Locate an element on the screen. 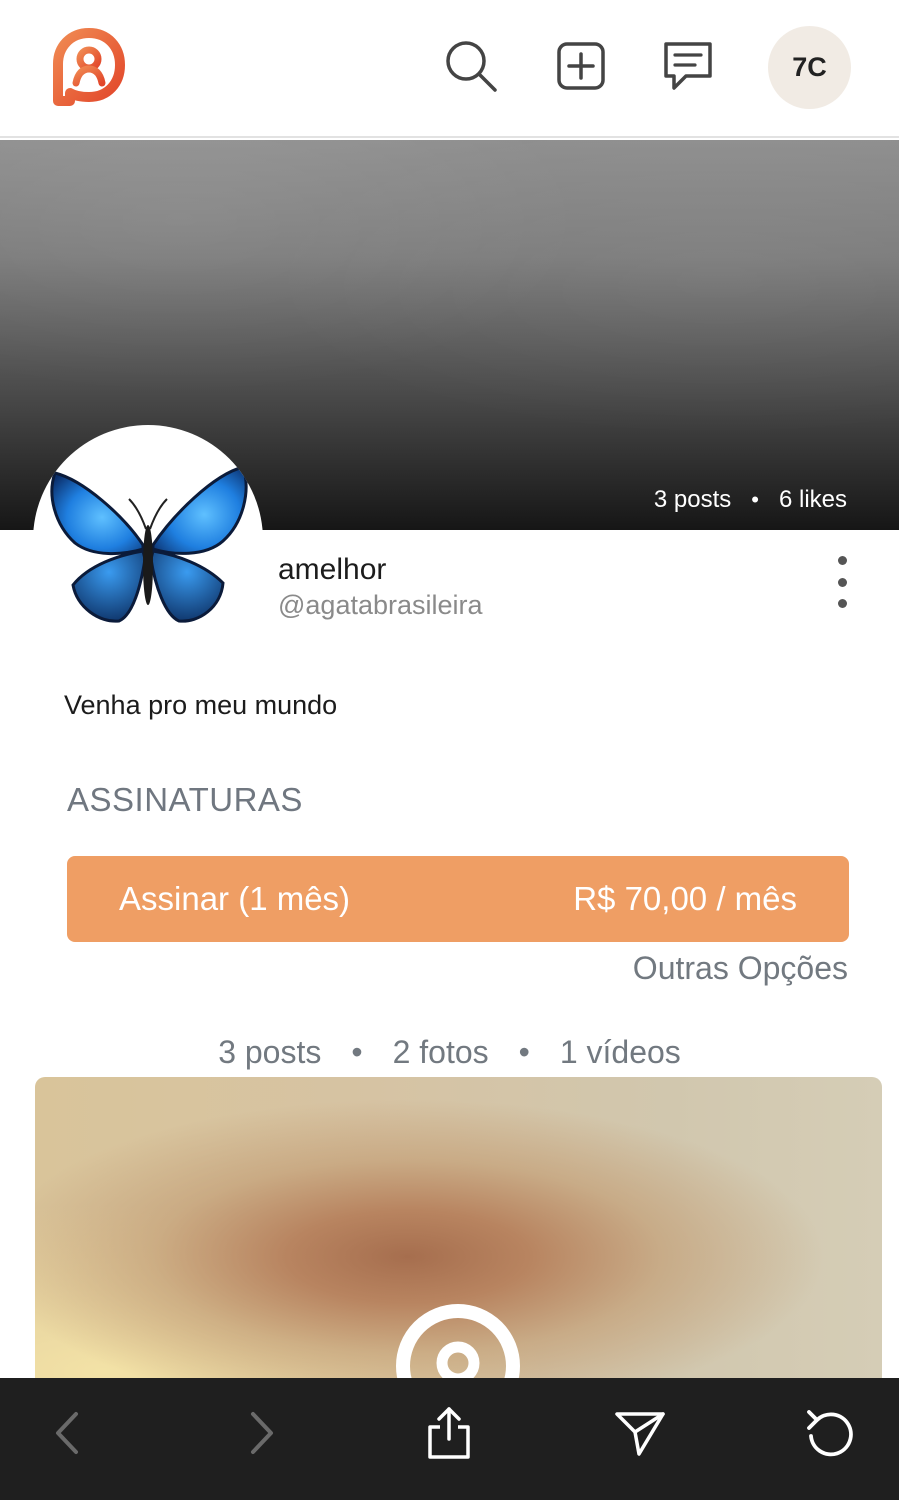 This screenshot has width=899, height=1500. profile-display-name: amelhor is located at coordinates (332, 569).